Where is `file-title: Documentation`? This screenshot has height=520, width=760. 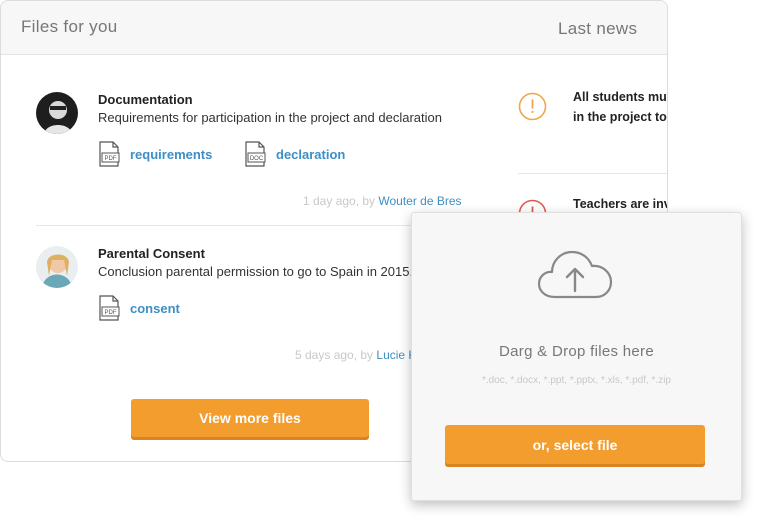
file-title: Documentation is located at coordinates (145, 99).